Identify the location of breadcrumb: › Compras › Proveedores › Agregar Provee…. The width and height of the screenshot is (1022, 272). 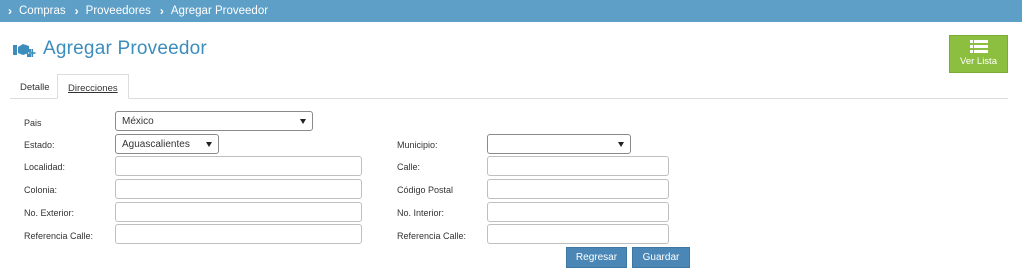
(511, 11).